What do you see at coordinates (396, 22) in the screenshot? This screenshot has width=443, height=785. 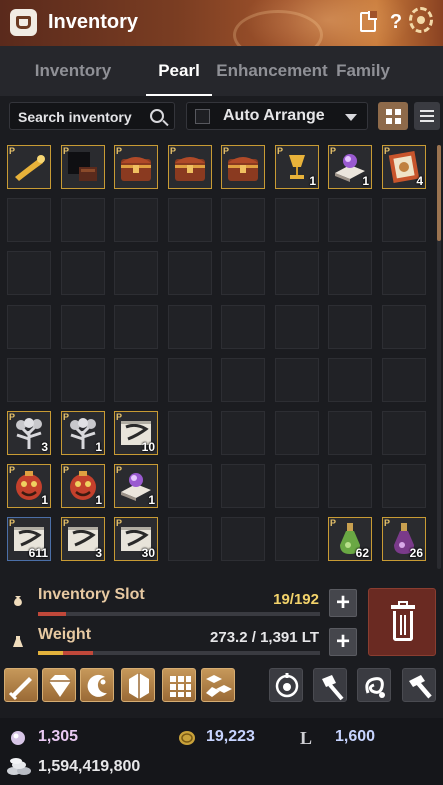 I see `help-button: ?` at bounding box center [396, 22].